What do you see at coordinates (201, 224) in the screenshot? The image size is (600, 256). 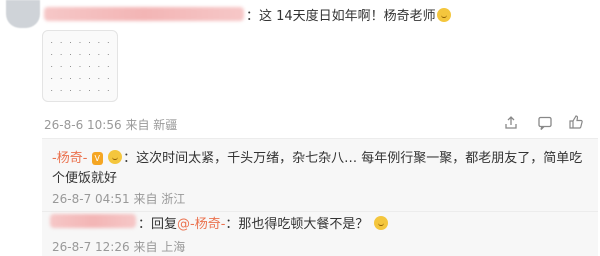 I see `mention-link: @-杨奇-` at bounding box center [201, 224].